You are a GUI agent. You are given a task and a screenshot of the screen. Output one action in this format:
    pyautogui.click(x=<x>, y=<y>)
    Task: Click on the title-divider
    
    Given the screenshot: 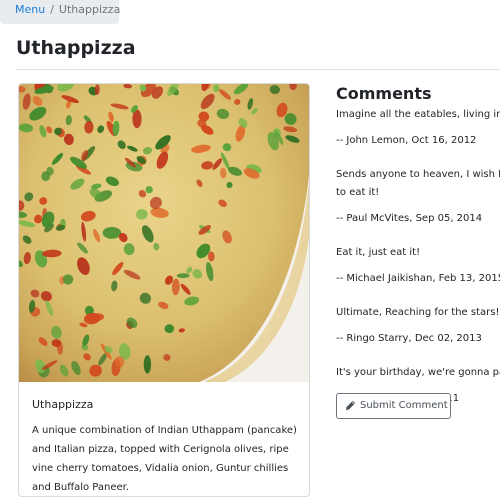 What is the action you would take?
    pyautogui.click(x=258, y=69)
    